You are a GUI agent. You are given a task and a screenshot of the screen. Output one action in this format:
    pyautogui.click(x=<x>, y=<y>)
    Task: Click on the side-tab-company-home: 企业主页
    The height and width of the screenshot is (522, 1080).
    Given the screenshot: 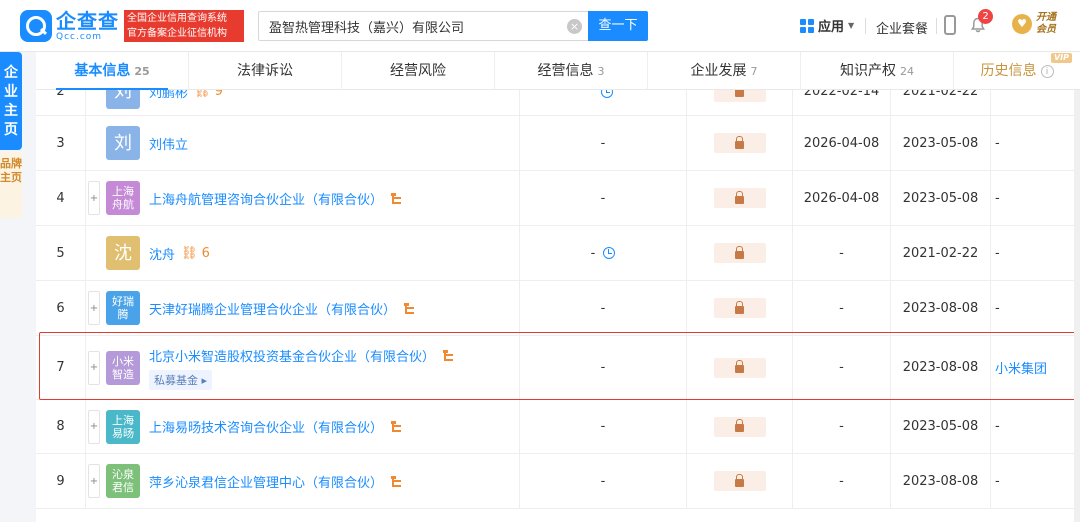 What is the action you would take?
    pyautogui.click(x=11, y=101)
    